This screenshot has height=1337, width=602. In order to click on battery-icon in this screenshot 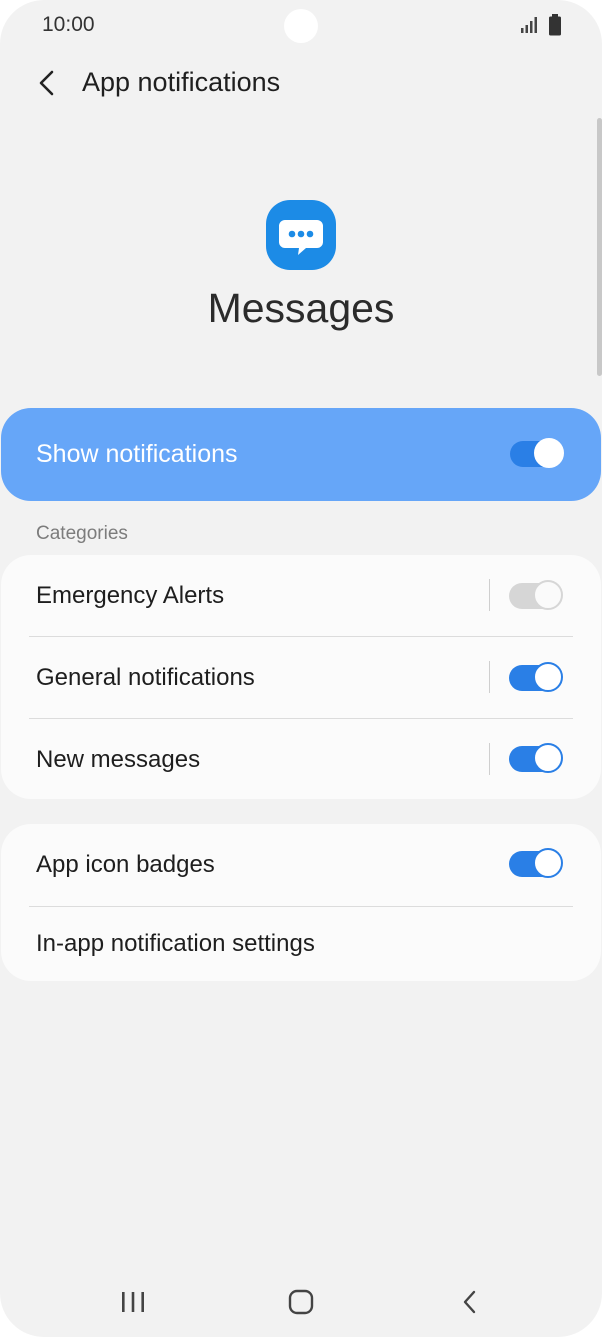, I will do `click(555, 27)`.